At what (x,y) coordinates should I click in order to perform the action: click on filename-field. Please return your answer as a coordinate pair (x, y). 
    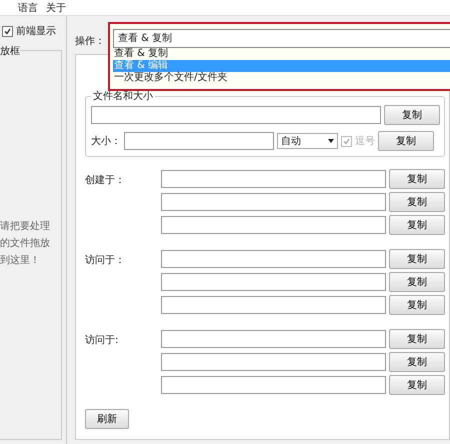
    Looking at the image, I should click on (236, 115).